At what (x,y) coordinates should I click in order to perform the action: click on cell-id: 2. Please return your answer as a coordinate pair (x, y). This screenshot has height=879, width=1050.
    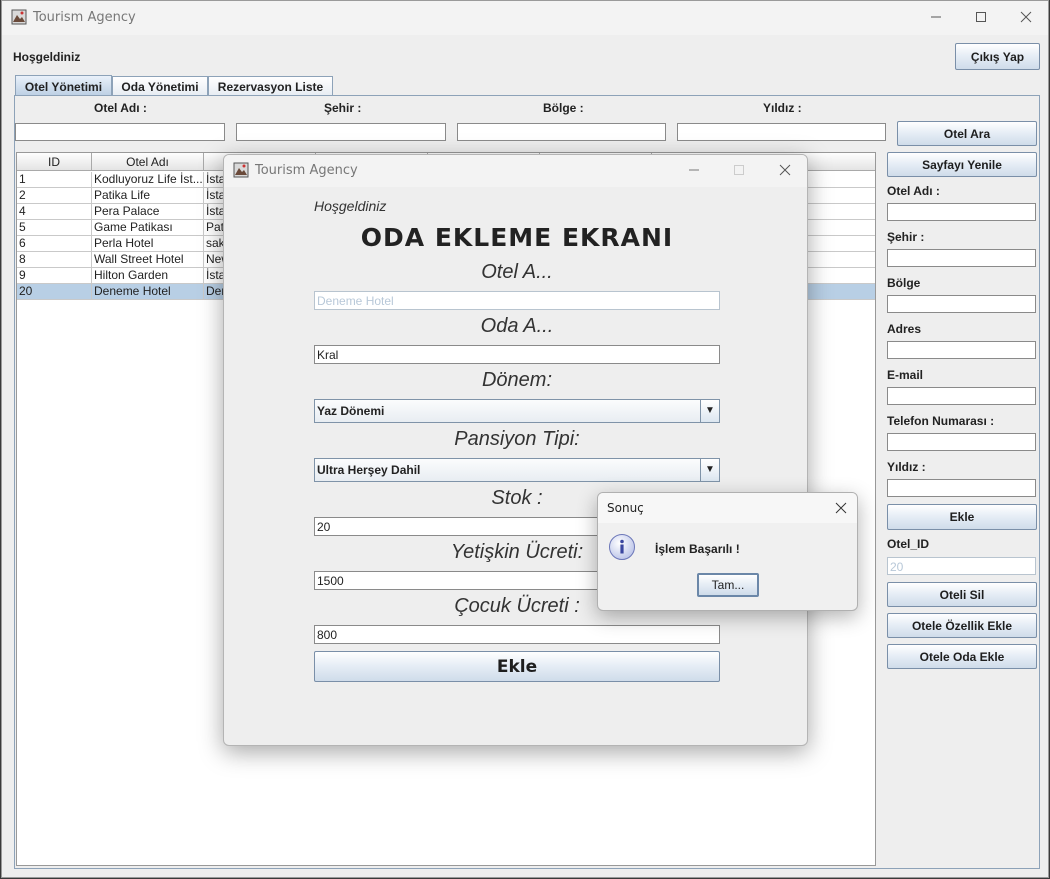
    Looking at the image, I should click on (54, 196).